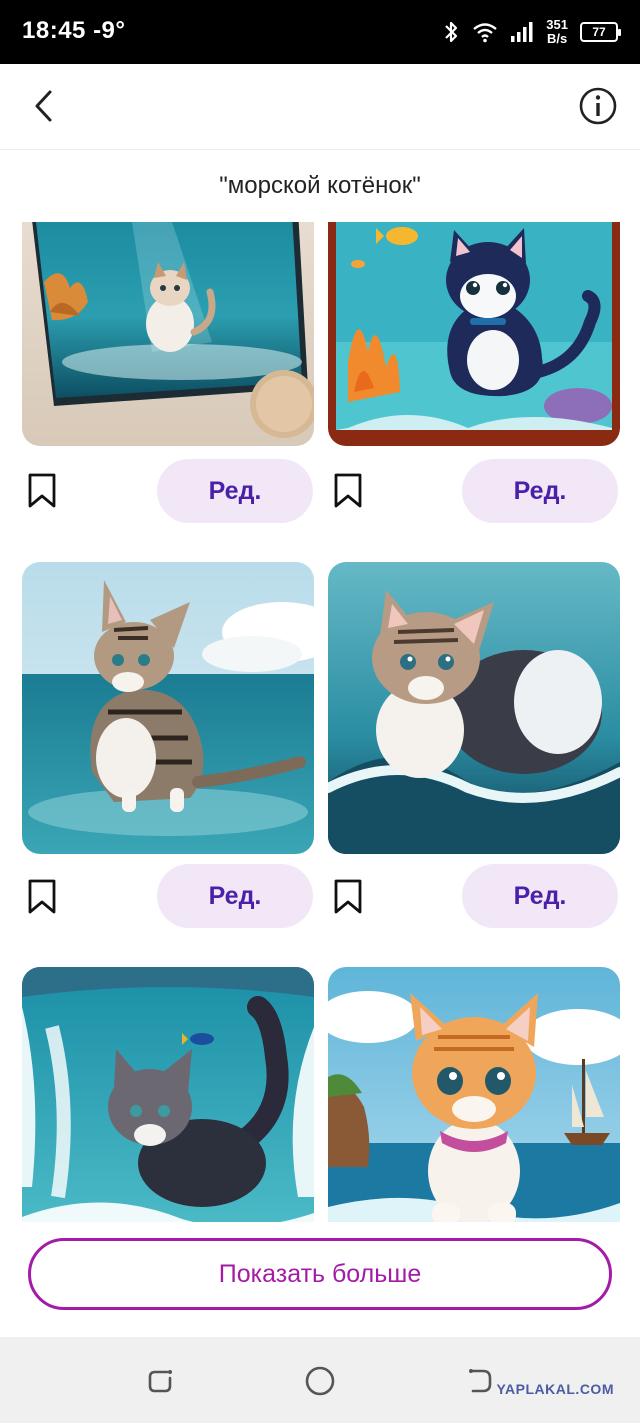  Describe the element at coordinates (540, 491) in the screenshot. I see `edit-button-2: Ред.` at that location.